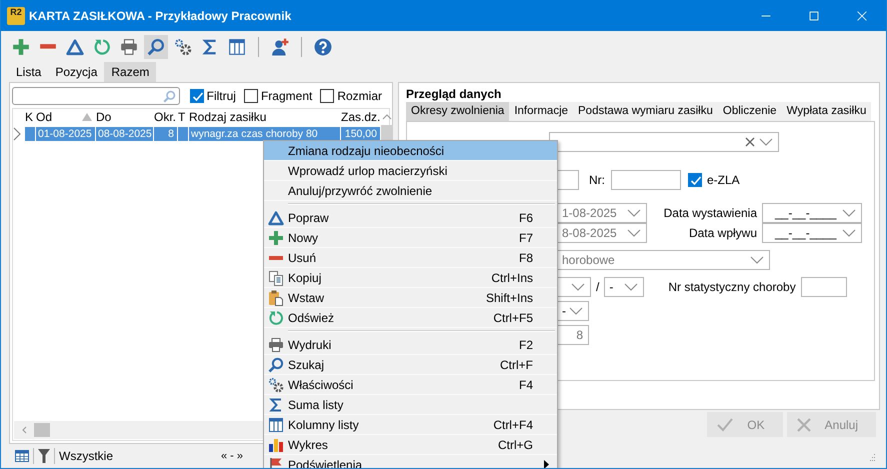 This screenshot has width=887, height=469. Describe the element at coordinates (664, 142) in the screenshot. I see `dropdown-field` at that location.